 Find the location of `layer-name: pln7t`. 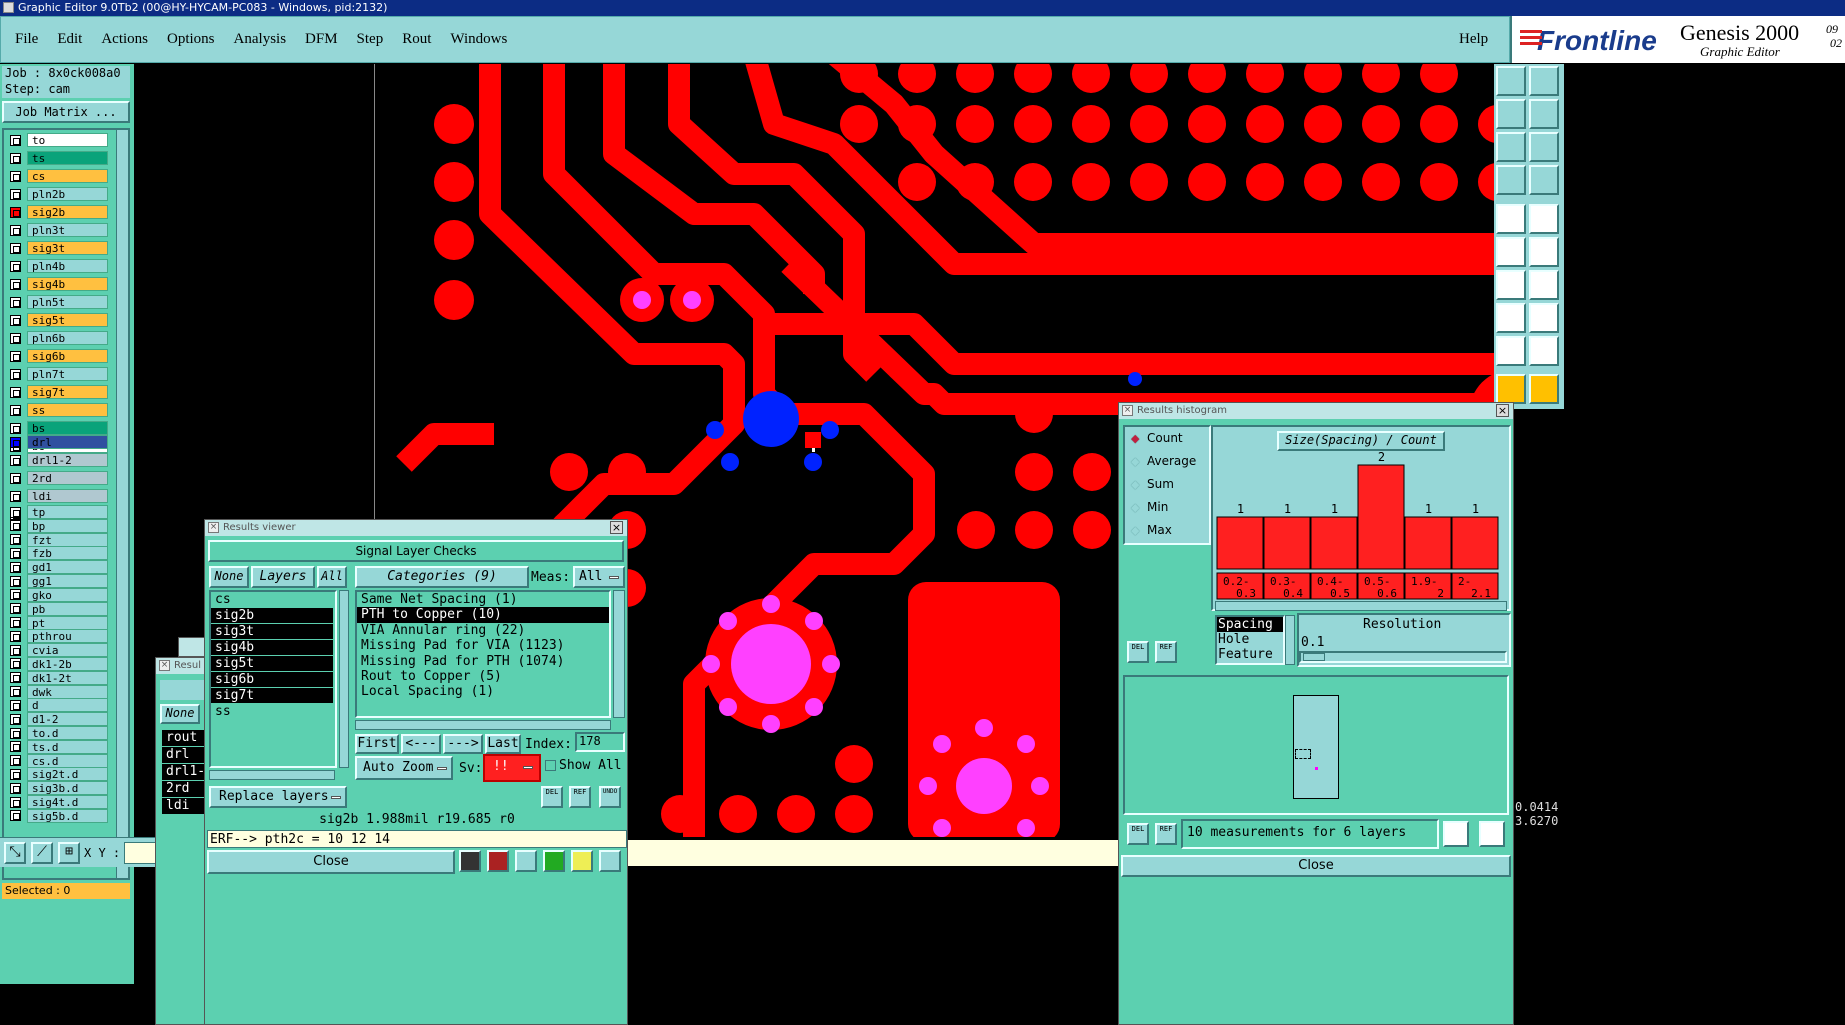

layer-name: pln7t is located at coordinates (67, 374).